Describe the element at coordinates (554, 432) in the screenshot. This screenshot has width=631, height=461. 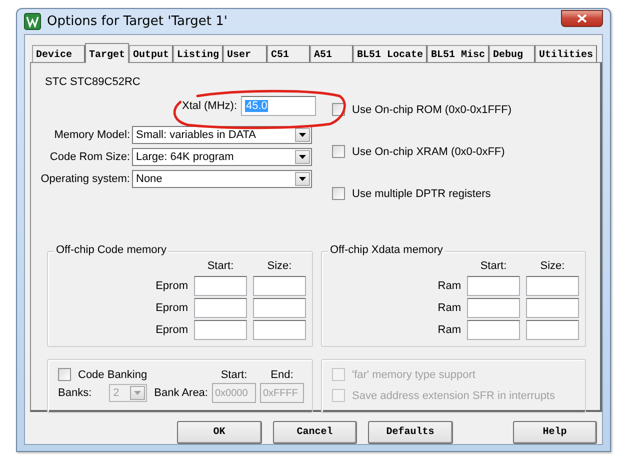
I see `dialog-button: Help` at that location.